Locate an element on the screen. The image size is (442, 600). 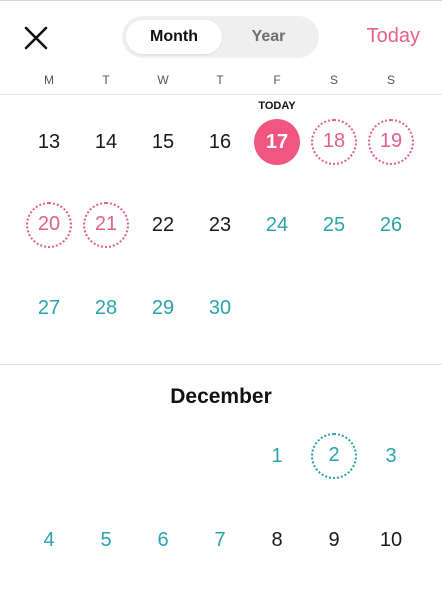
weekday-label: W is located at coordinates (163, 80).